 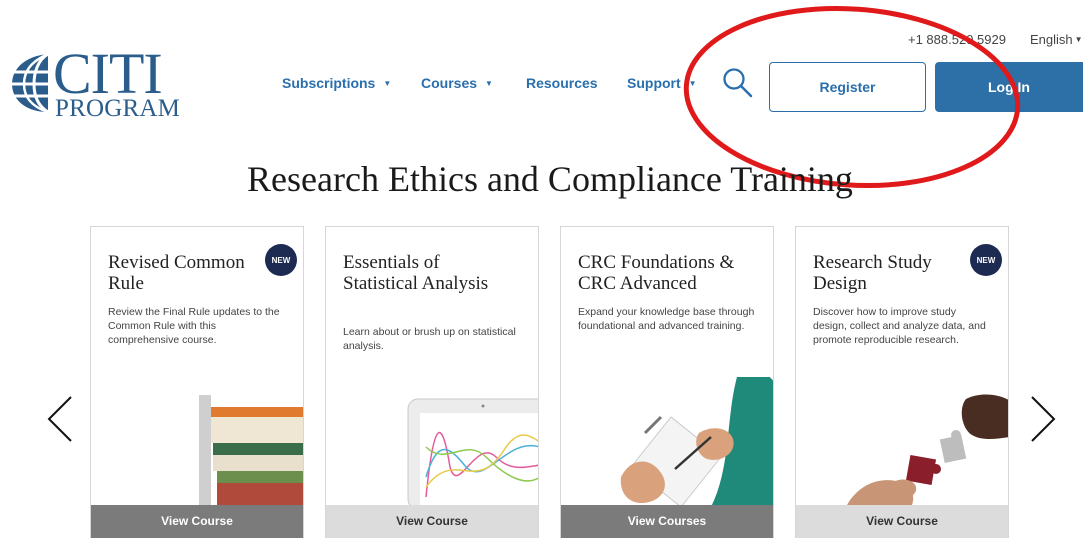 I want to click on chevron-right-icon, so click(x=1043, y=419).